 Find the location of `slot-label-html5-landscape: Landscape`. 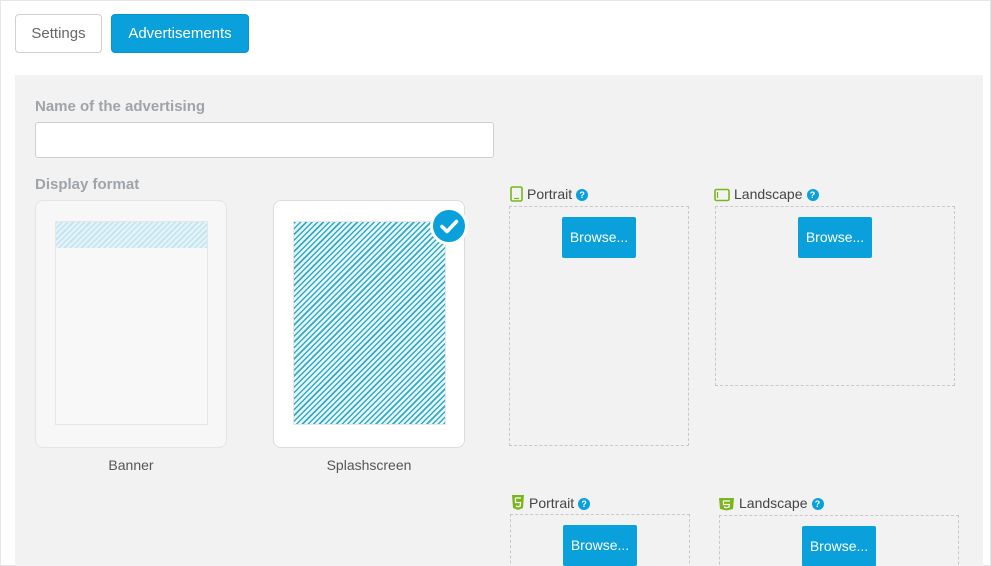

slot-label-html5-landscape: Landscape is located at coordinates (773, 503).